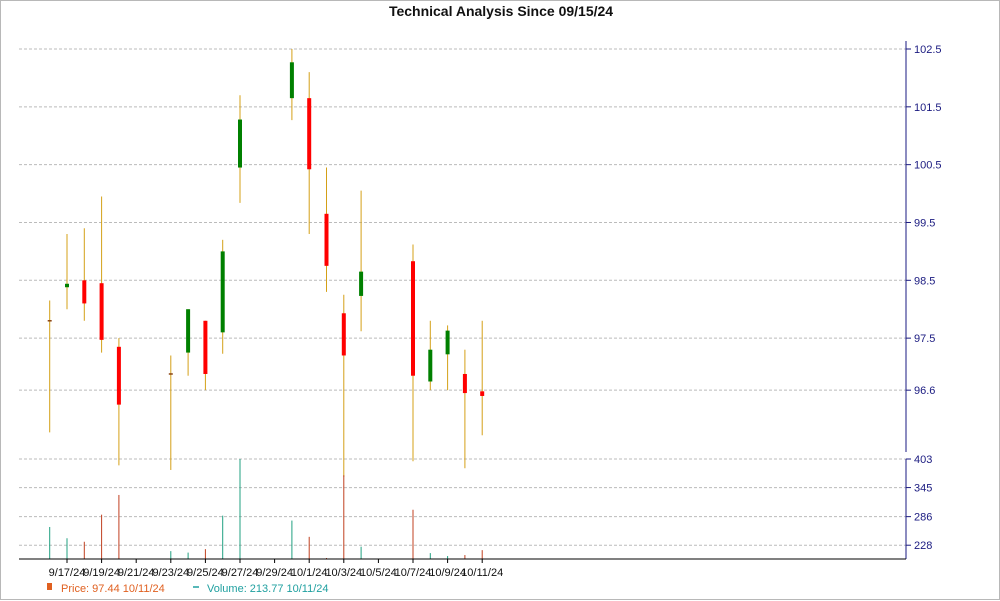  What do you see at coordinates (205, 573) in the screenshot?
I see `x-tick-label: 9/25/24` at bounding box center [205, 573].